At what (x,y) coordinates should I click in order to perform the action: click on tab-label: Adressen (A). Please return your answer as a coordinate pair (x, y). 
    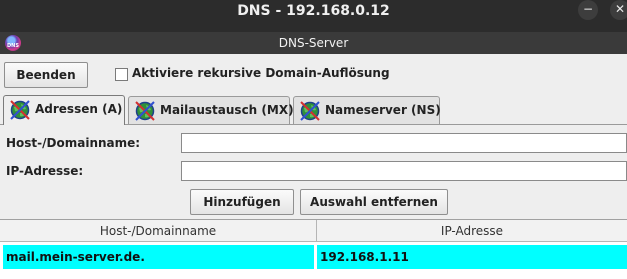
    Looking at the image, I should click on (79, 109).